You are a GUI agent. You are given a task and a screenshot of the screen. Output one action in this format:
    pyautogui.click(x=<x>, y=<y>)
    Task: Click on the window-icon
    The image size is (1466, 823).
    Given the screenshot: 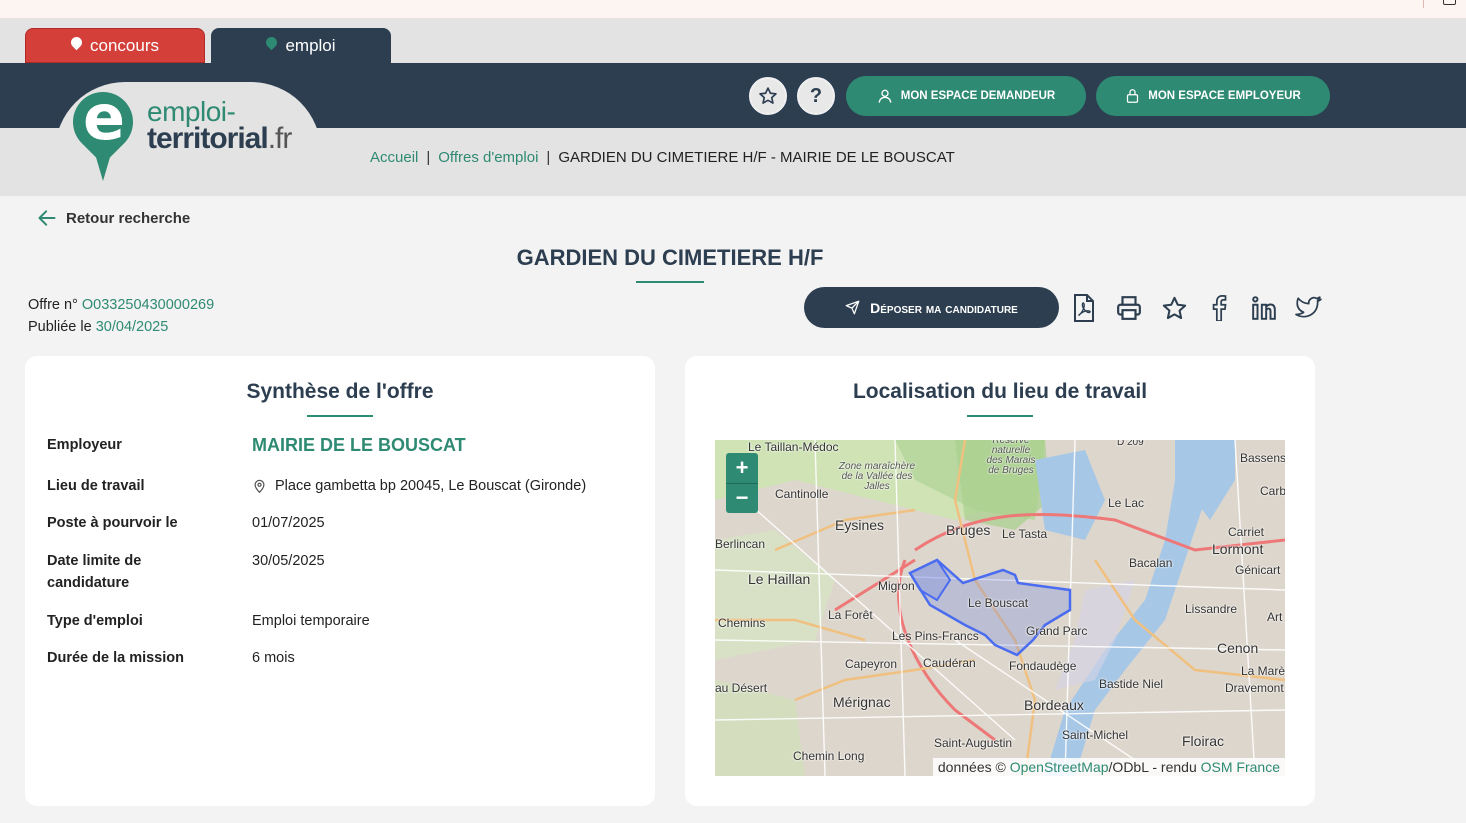 What is the action you would take?
    pyautogui.click(x=1449, y=2)
    